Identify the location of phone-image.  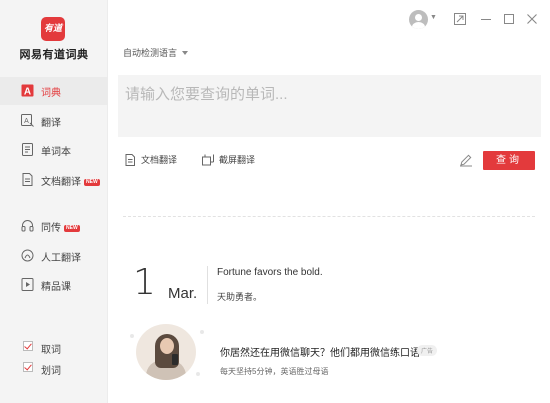
(175, 359).